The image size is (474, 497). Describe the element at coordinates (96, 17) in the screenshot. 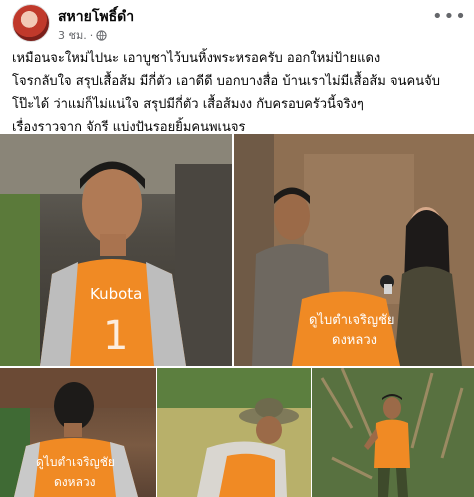

I see `author-name: สหายโพธิ์ดำ` at that location.